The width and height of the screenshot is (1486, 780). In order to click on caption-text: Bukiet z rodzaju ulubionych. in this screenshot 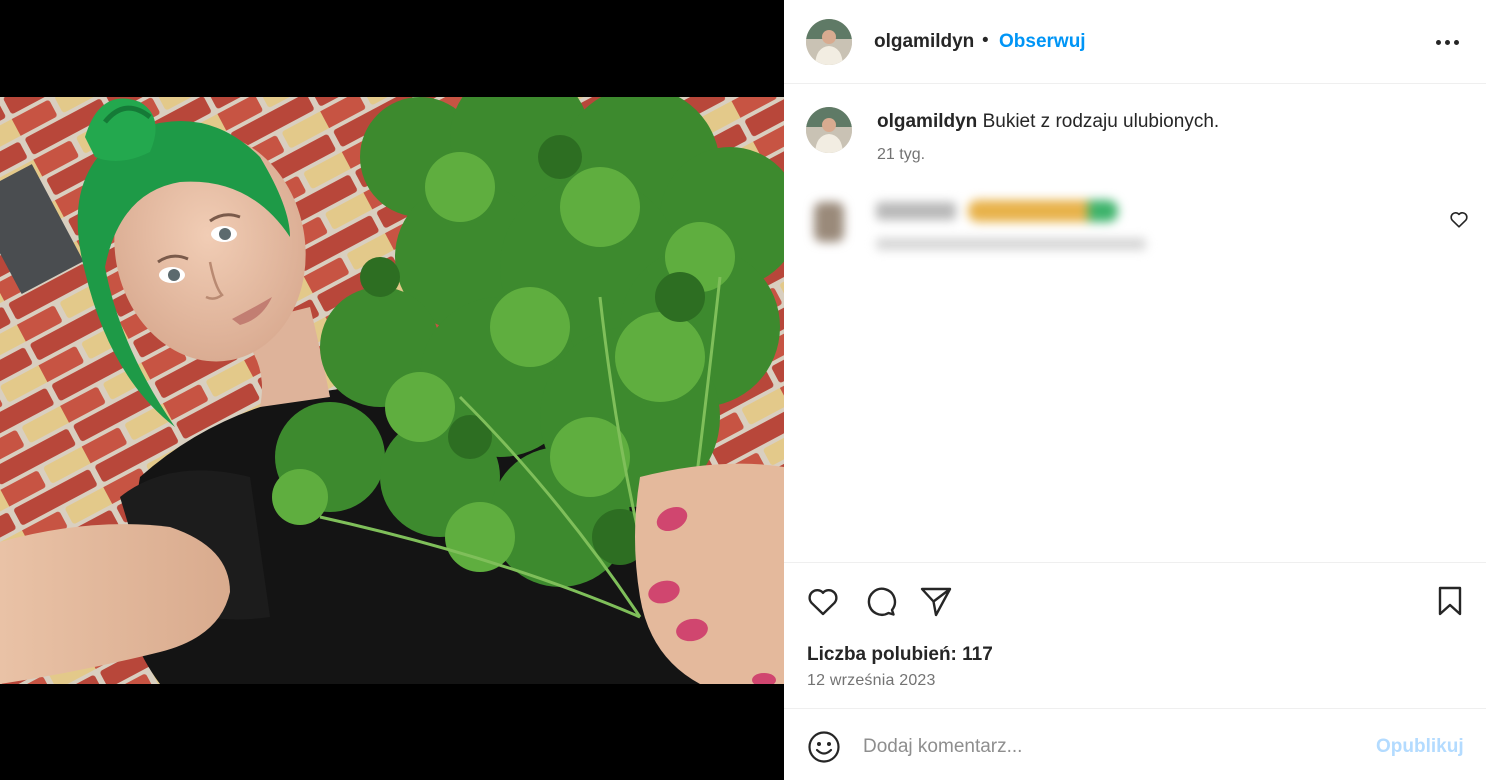, I will do `click(1101, 121)`.